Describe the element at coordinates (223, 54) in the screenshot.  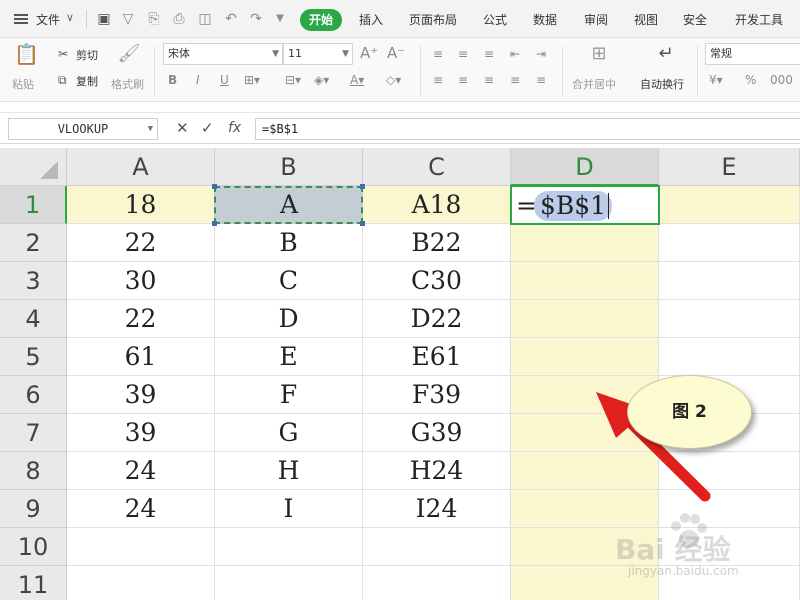
I see `font-name-select: 宋体 ▼` at that location.